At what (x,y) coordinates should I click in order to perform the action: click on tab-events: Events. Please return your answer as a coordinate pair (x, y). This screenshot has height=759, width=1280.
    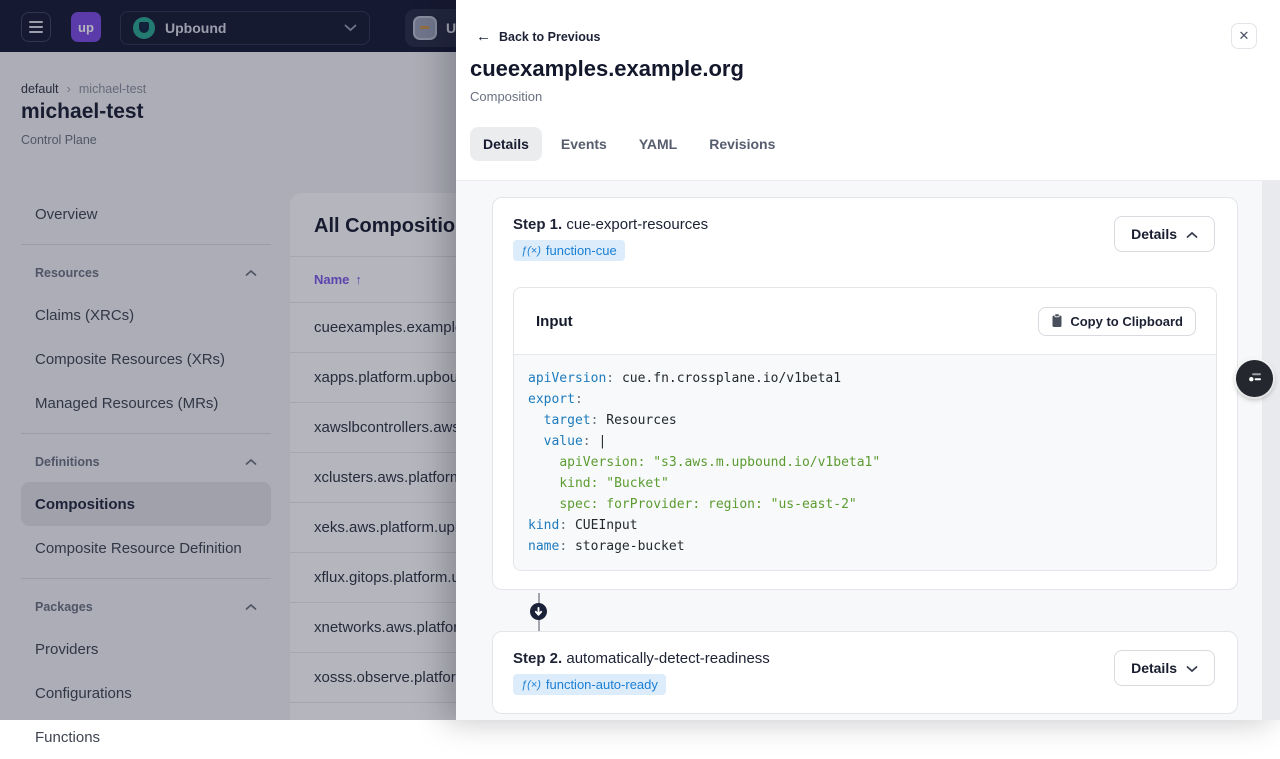
    Looking at the image, I should click on (584, 144).